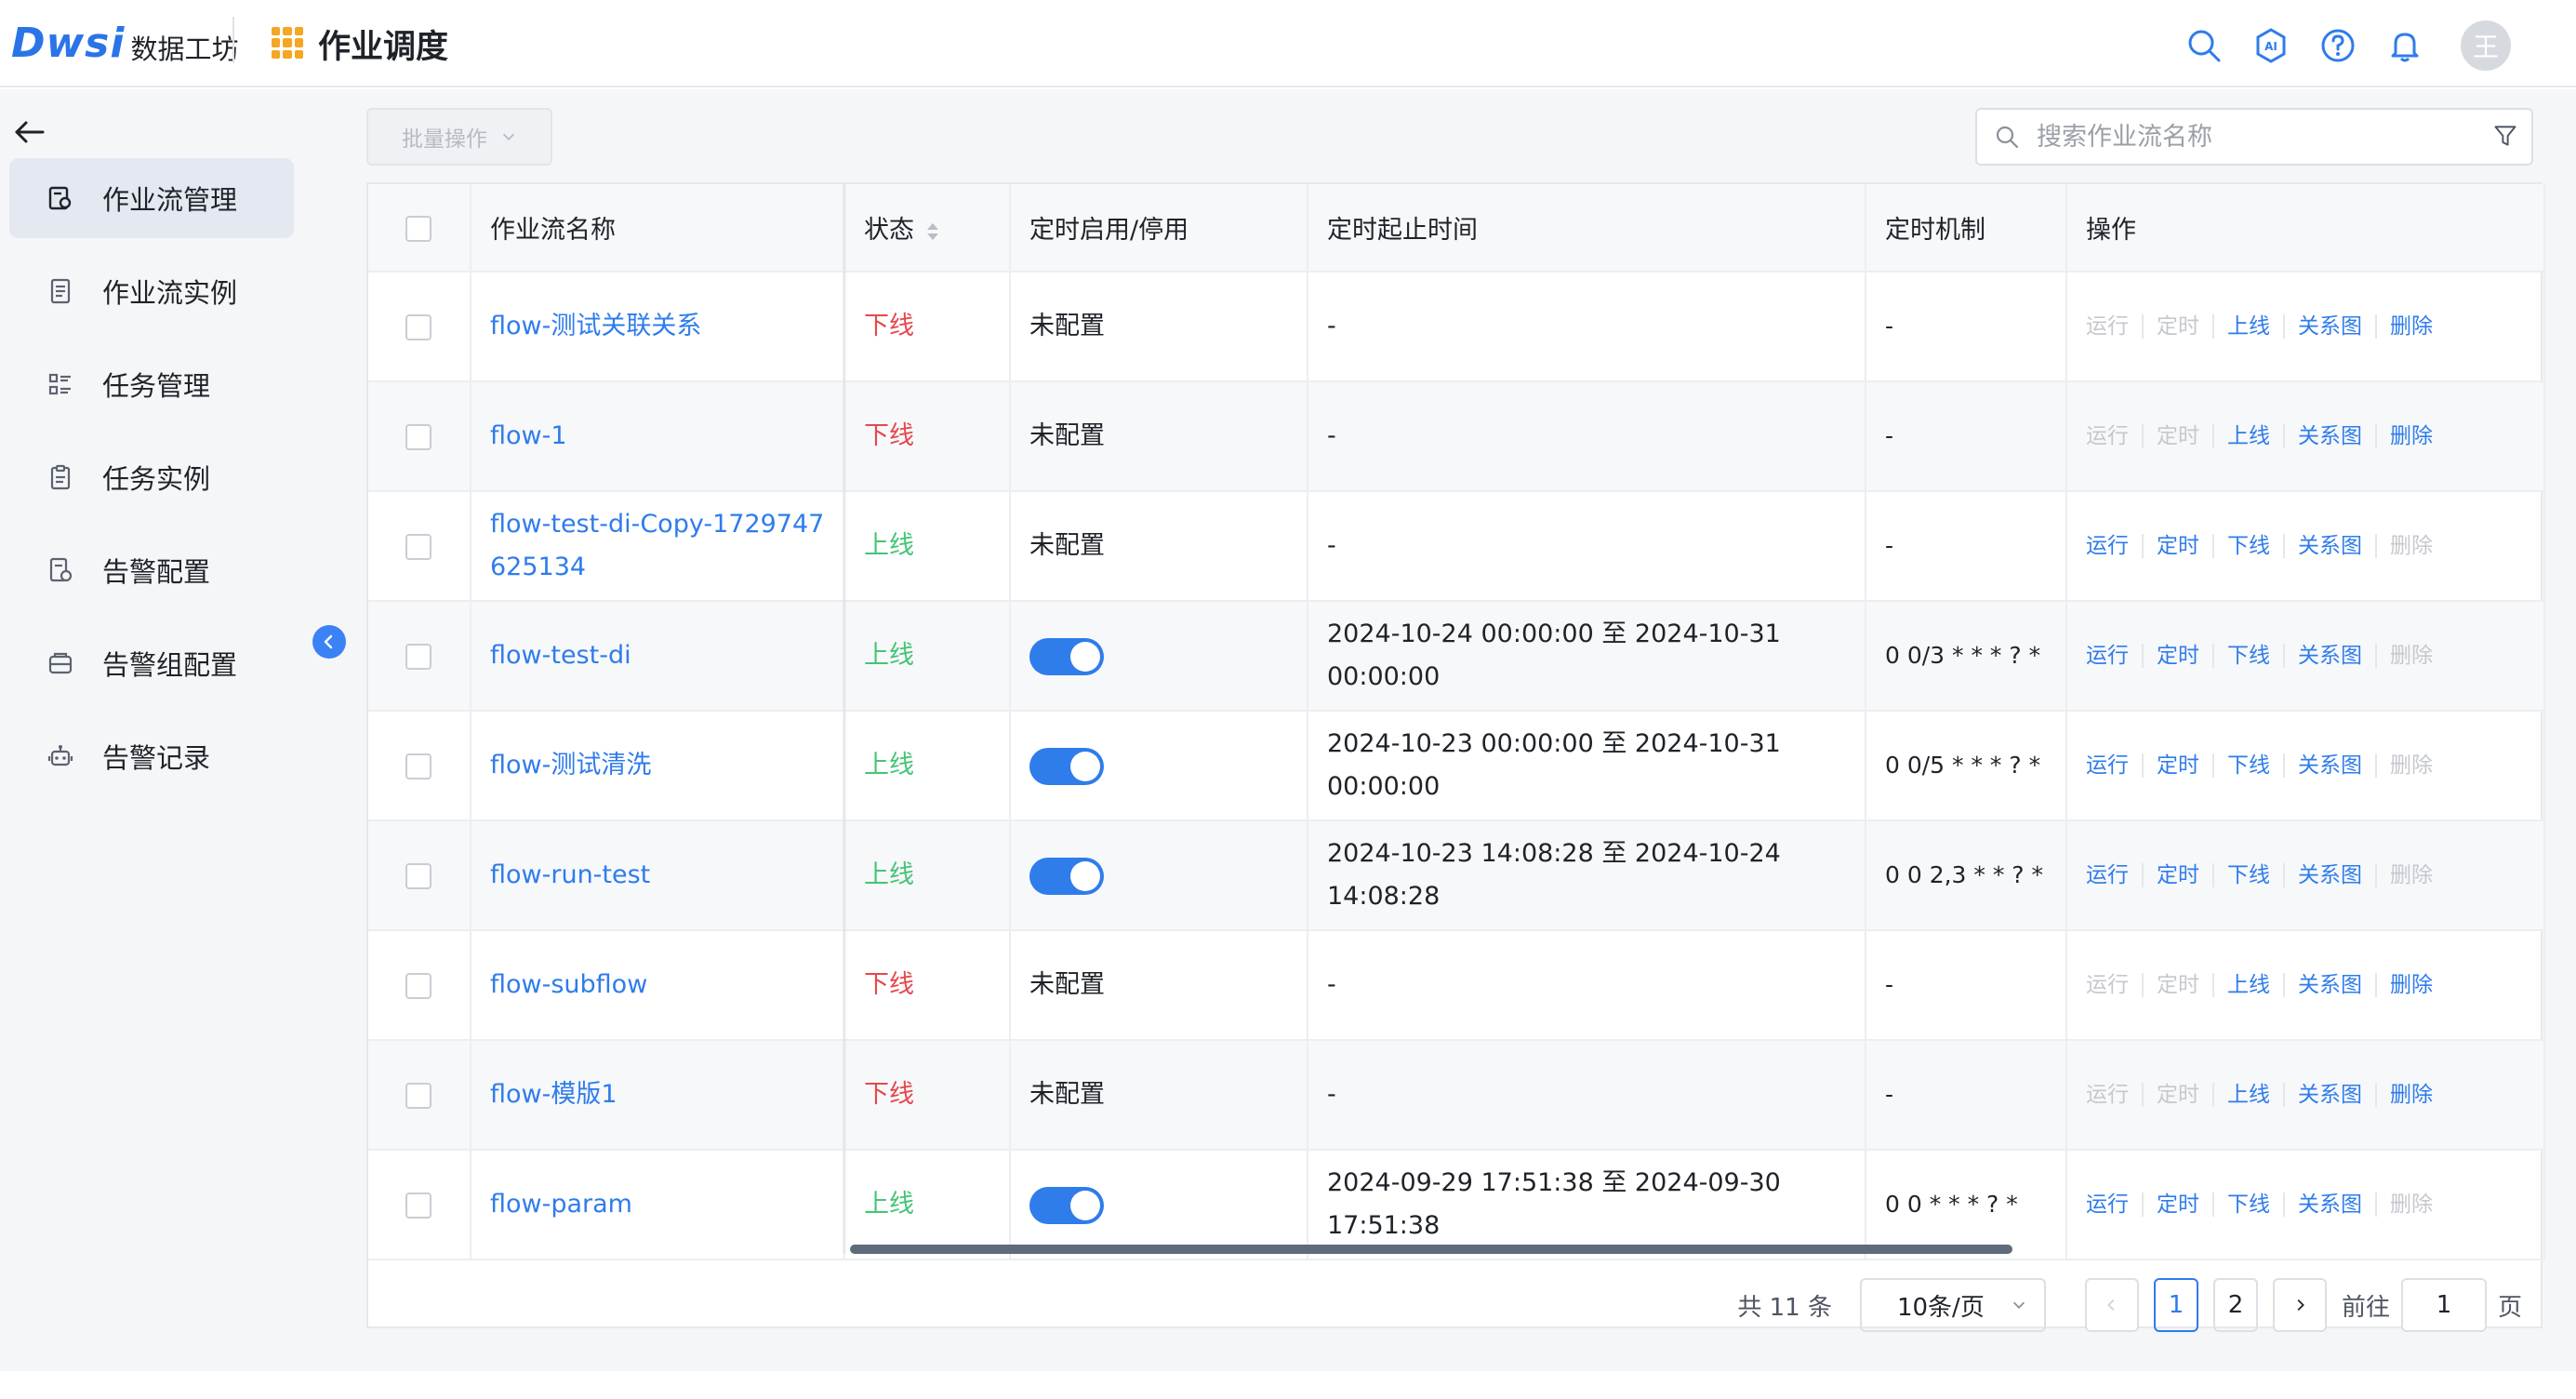 The width and height of the screenshot is (2576, 1399). What do you see at coordinates (595, 326) in the screenshot?
I see `workflow-name-link: flow-测试关联关系` at bounding box center [595, 326].